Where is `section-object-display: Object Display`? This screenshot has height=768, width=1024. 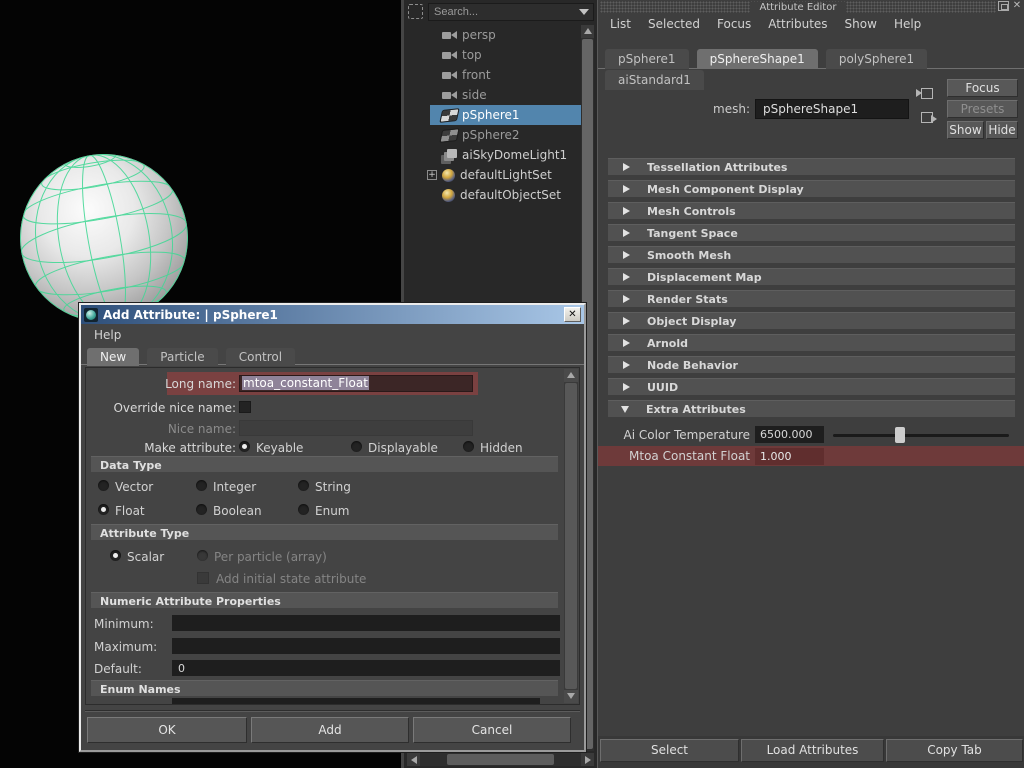 section-object-display: Object Display is located at coordinates (811, 320).